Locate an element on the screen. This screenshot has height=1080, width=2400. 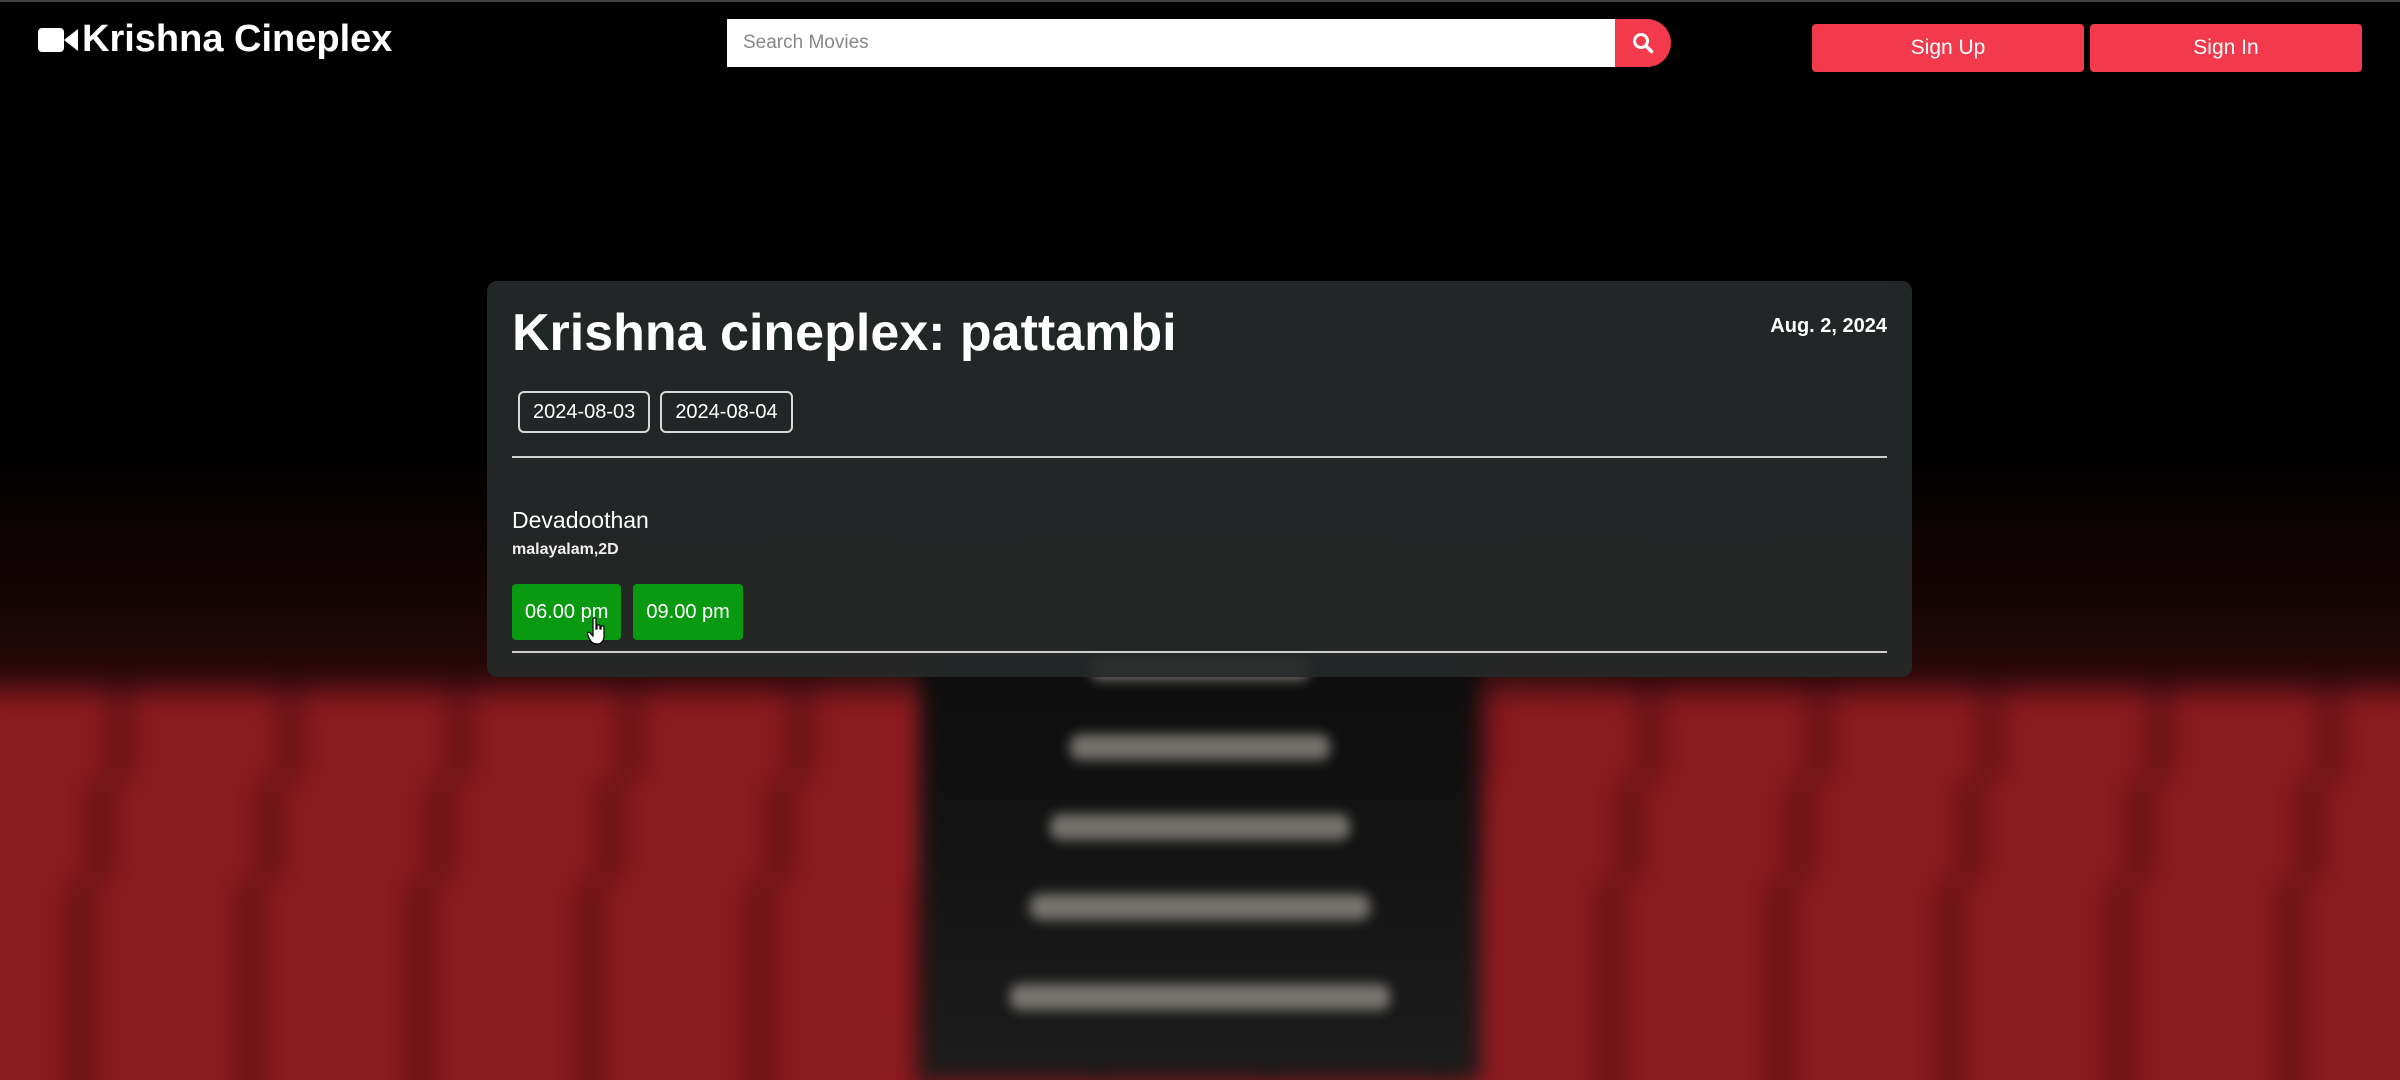
search-bar is located at coordinates (1199, 43).